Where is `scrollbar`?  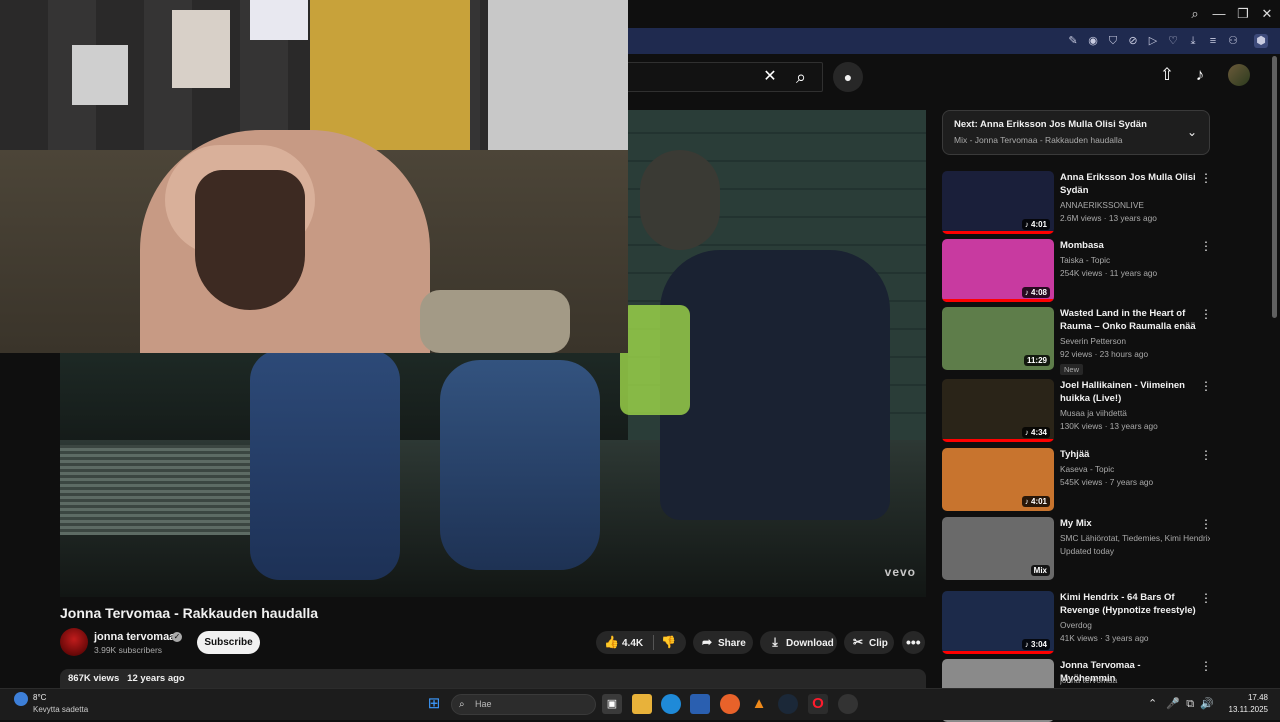
scrollbar is located at coordinates (1274, 187).